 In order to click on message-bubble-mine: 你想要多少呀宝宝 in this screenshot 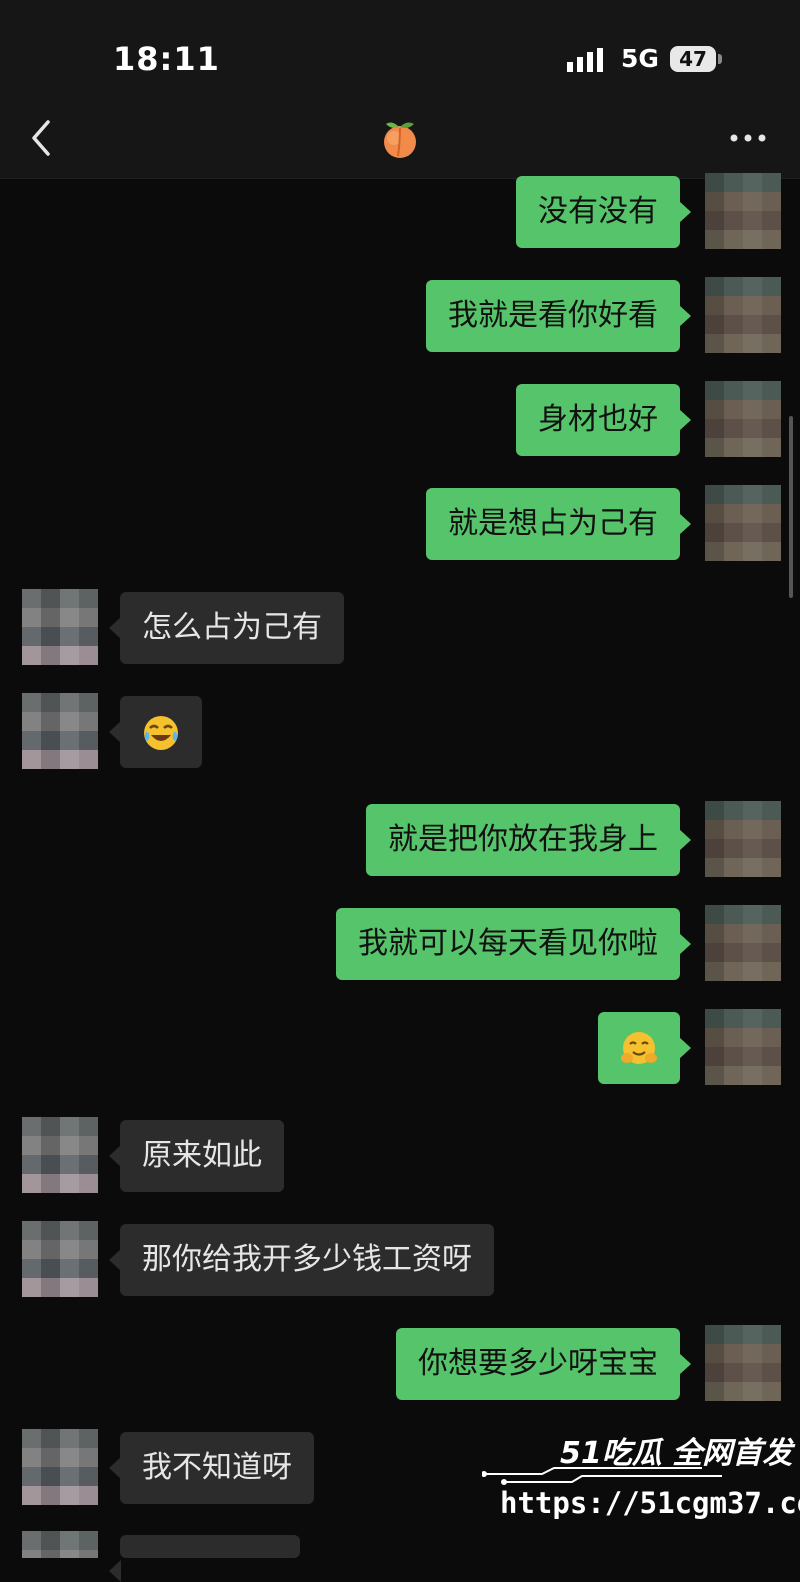, I will do `click(543, 1364)`.